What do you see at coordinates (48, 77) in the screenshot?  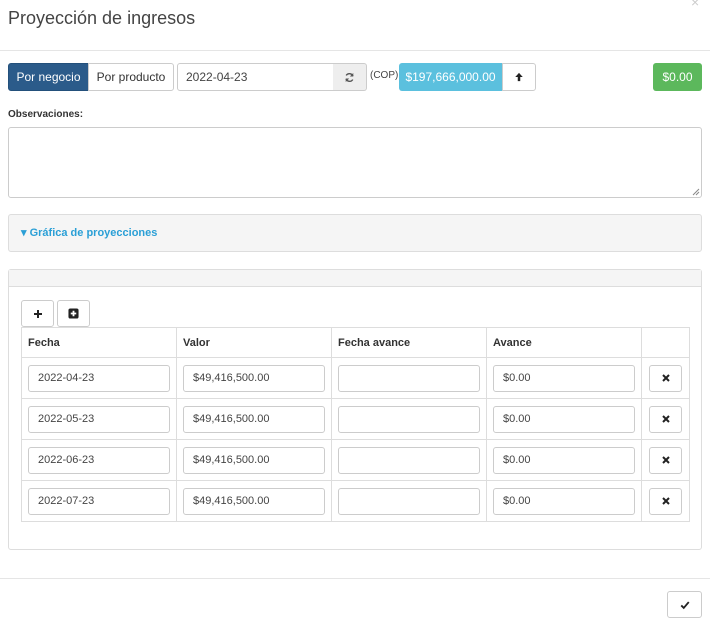 I see `mode-por-negocio-button: Por negocio` at bounding box center [48, 77].